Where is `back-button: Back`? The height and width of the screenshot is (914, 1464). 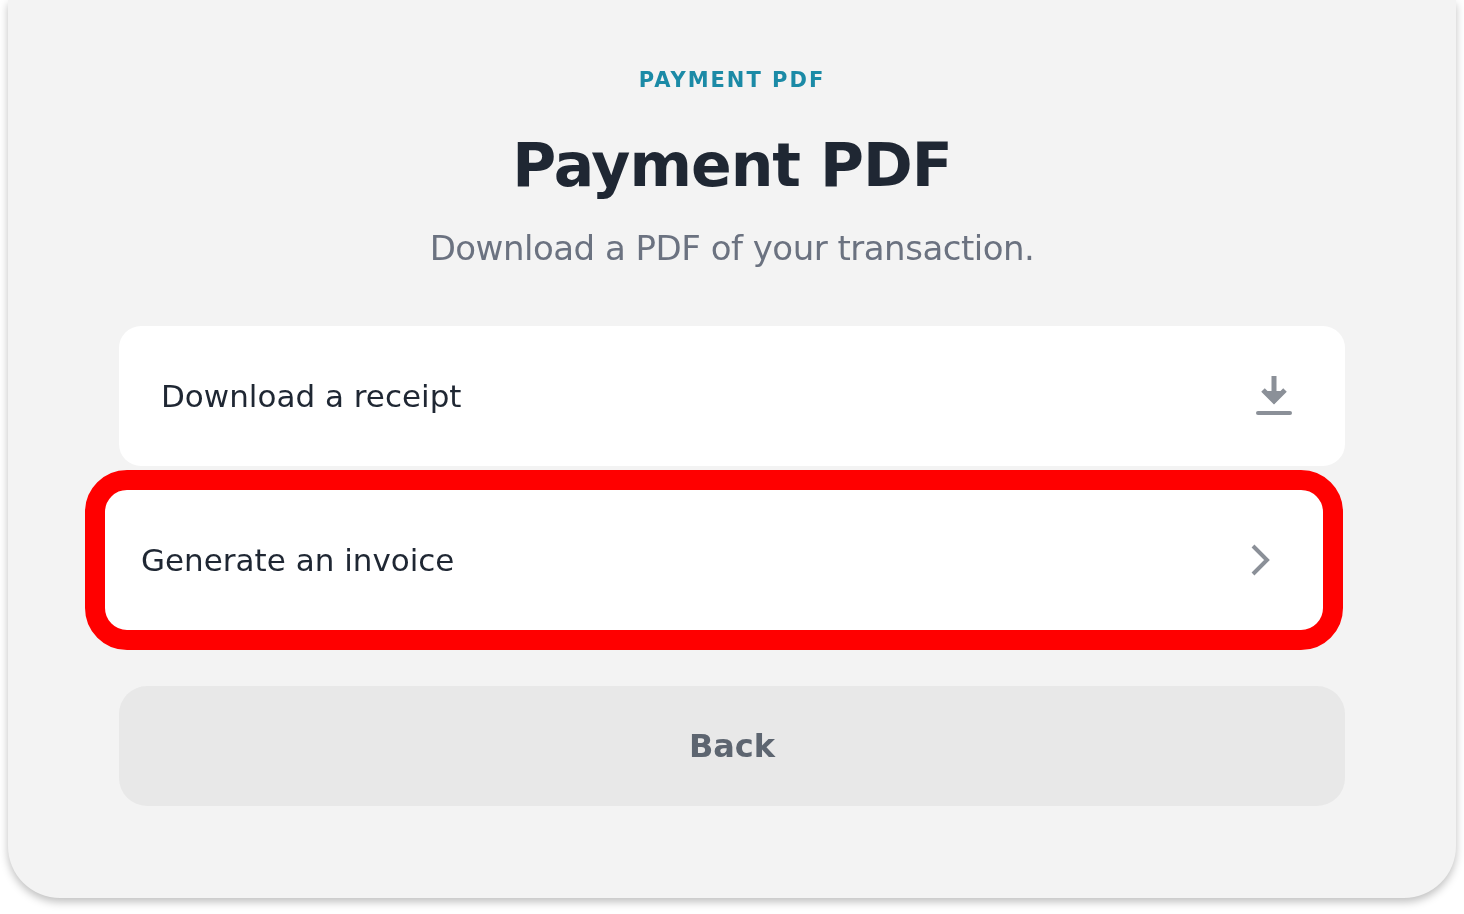
back-button: Back is located at coordinates (732, 746).